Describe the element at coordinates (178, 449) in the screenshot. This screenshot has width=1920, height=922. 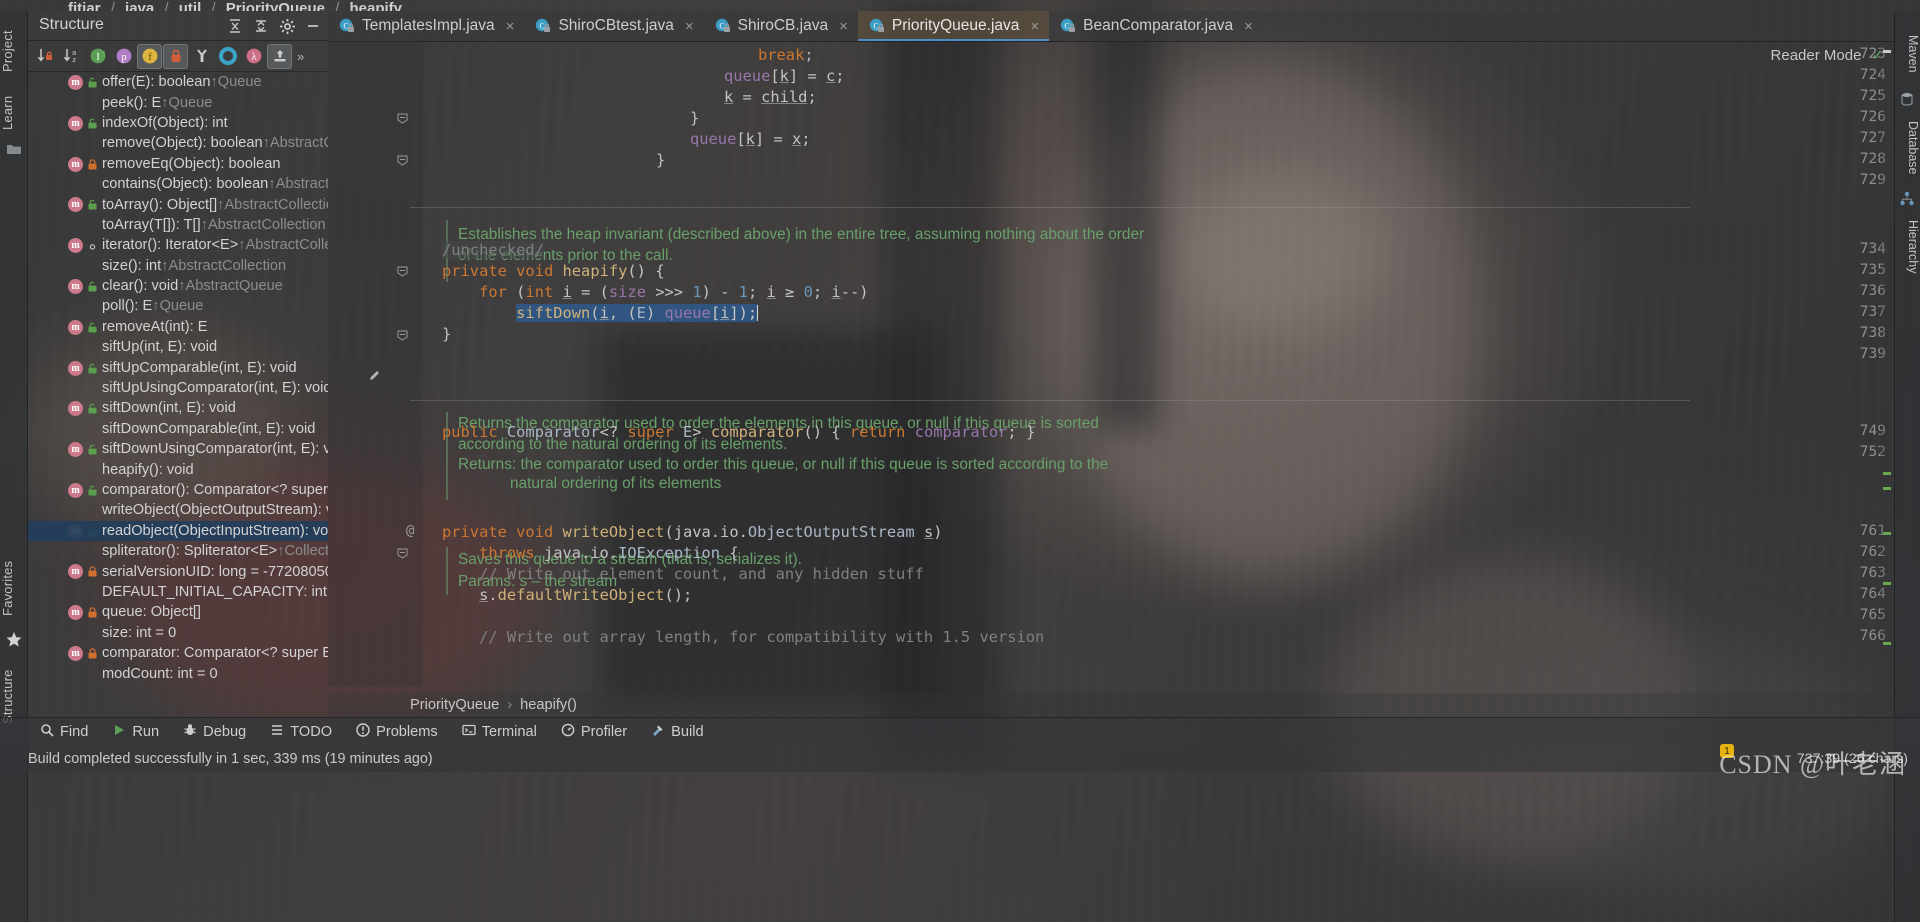
I see `structure-item: msiftDownUsingComparator(int, E): void` at that location.